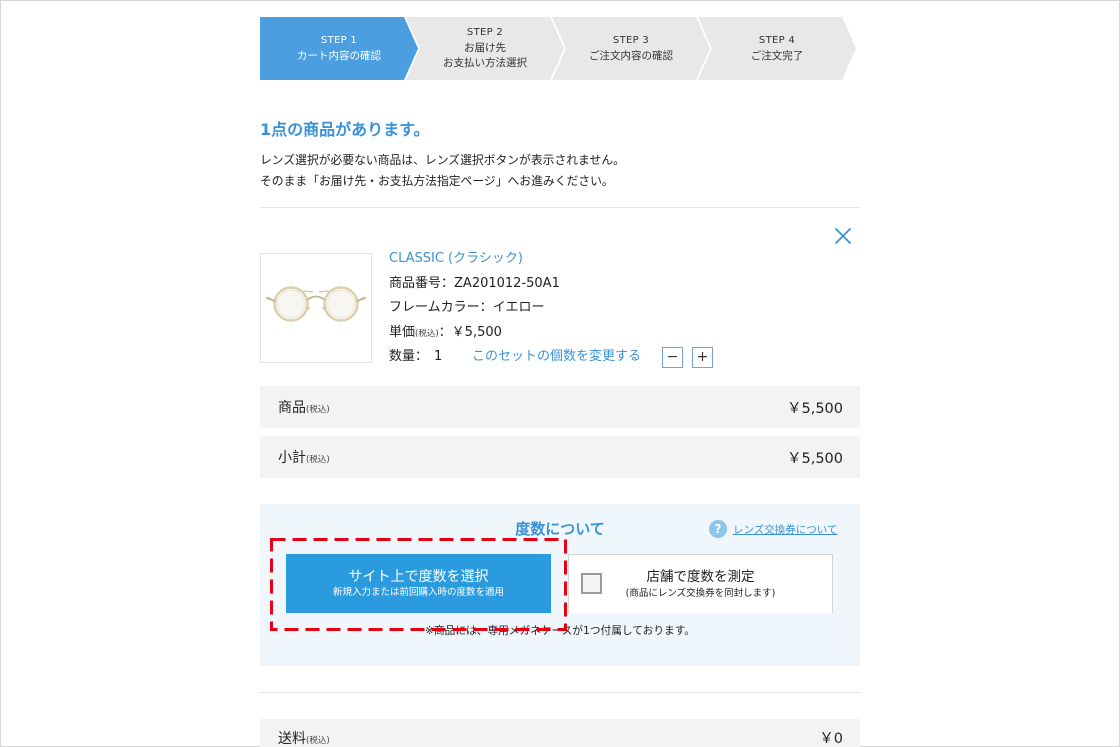 This screenshot has width=1120, height=747. I want to click on quantity-value: 1, so click(438, 356).